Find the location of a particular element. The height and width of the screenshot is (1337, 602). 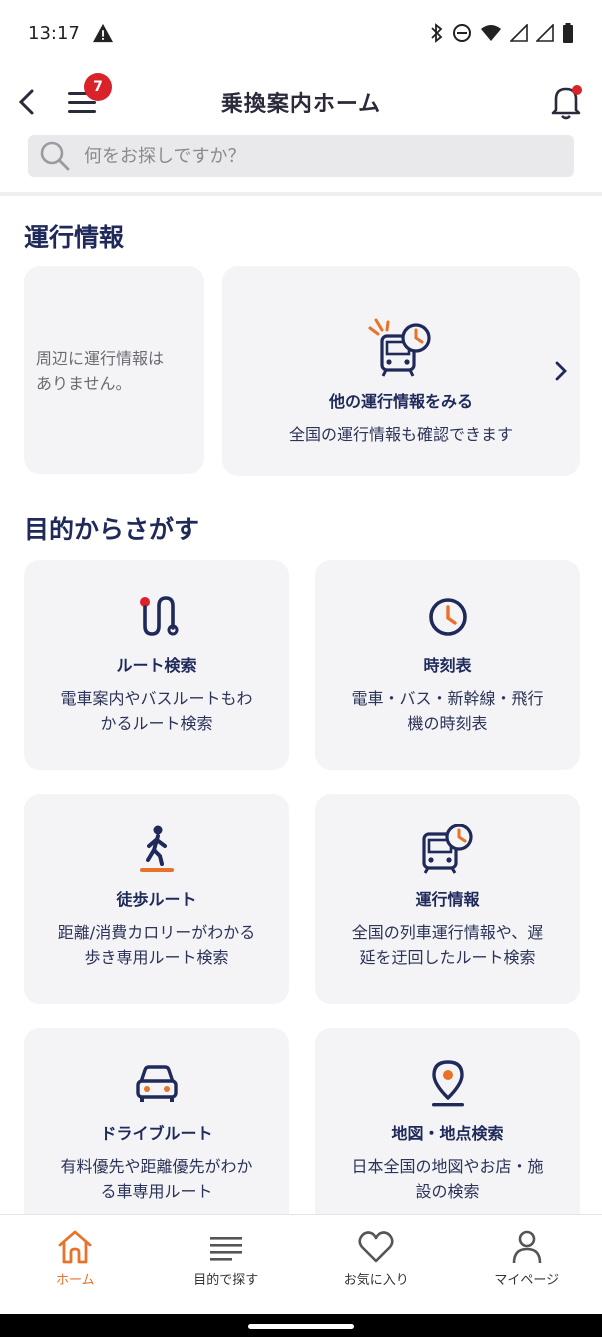

do-not-disturb-icon is located at coordinates (462, 33).